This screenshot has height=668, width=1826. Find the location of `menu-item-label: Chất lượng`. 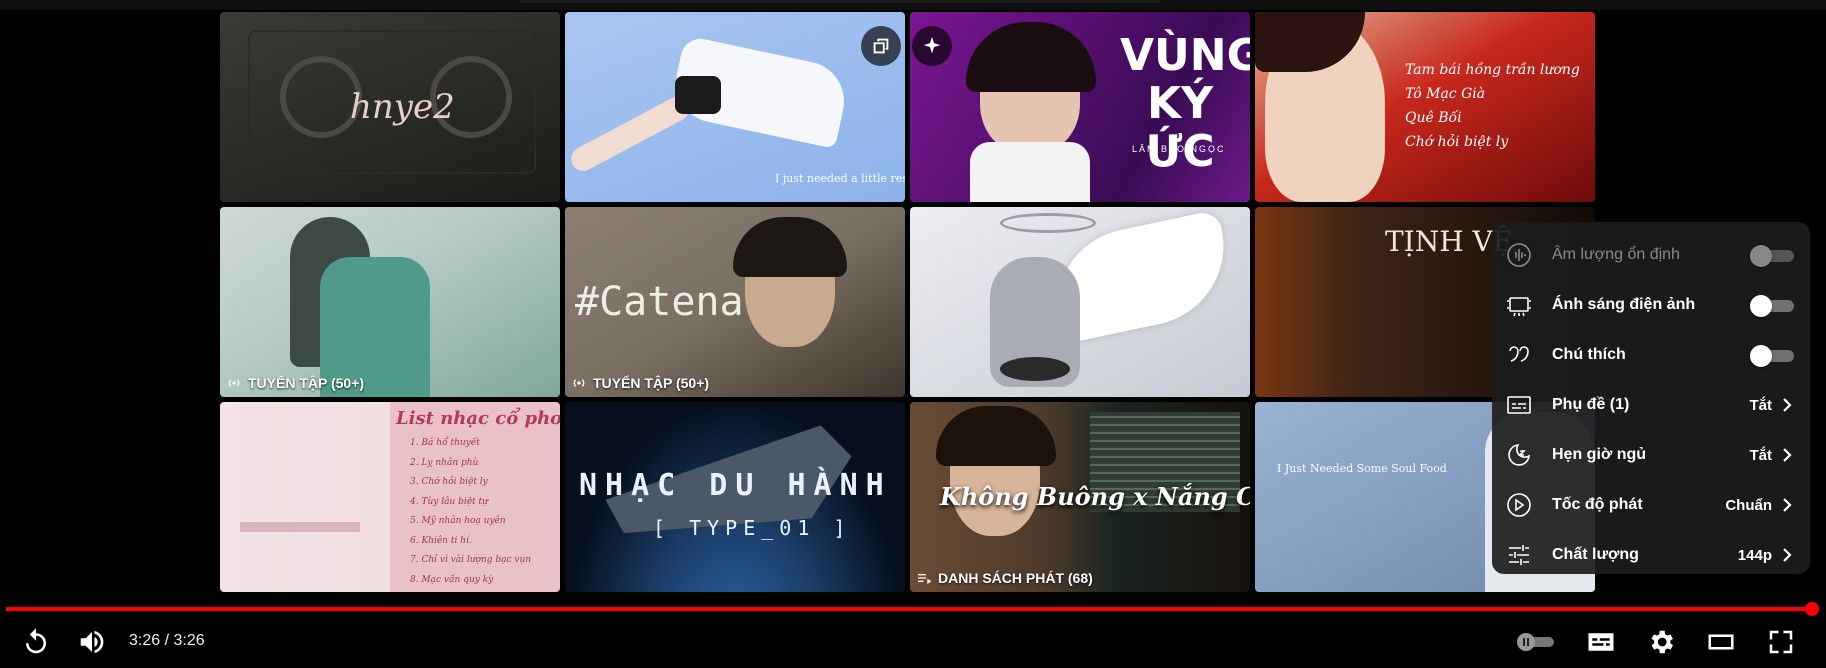

menu-item-label: Chất lượng is located at coordinates (1595, 554).